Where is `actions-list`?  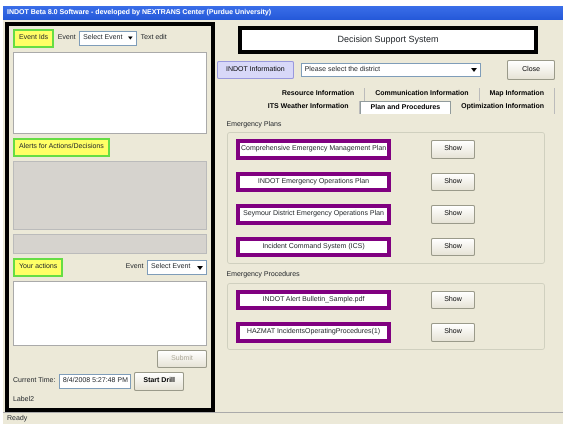
actions-list is located at coordinates (110, 313).